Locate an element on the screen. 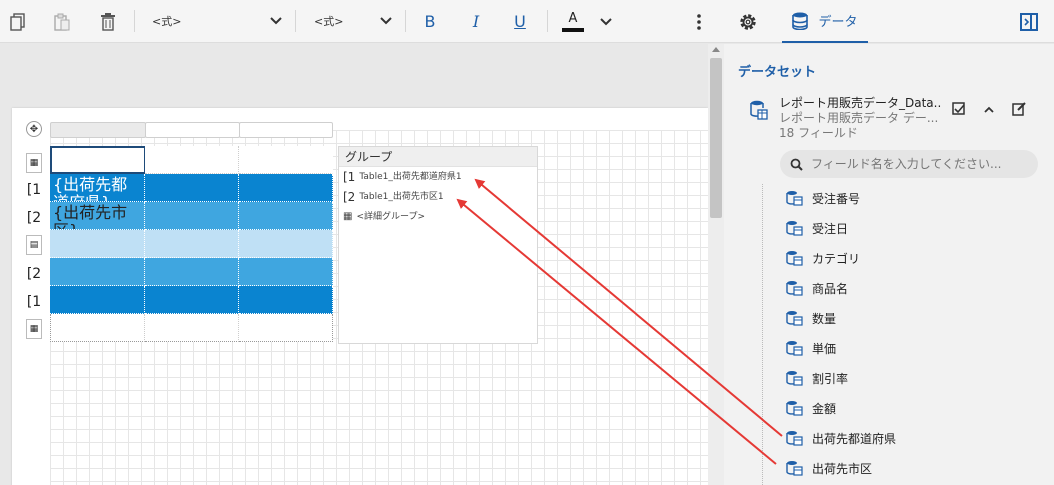 The image size is (1054, 485). database-icon is located at coordinates (800, 21).